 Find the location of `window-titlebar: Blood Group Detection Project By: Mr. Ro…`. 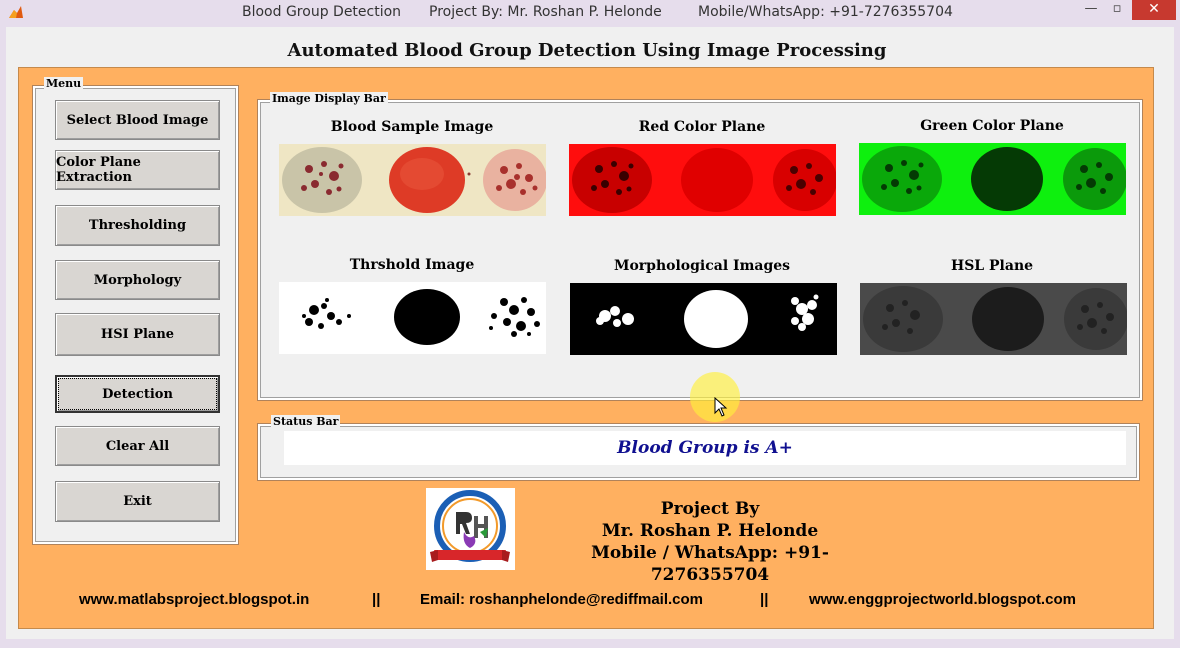

window-titlebar: Blood Group Detection Project By: Mr. Ro… is located at coordinates (590, 13).